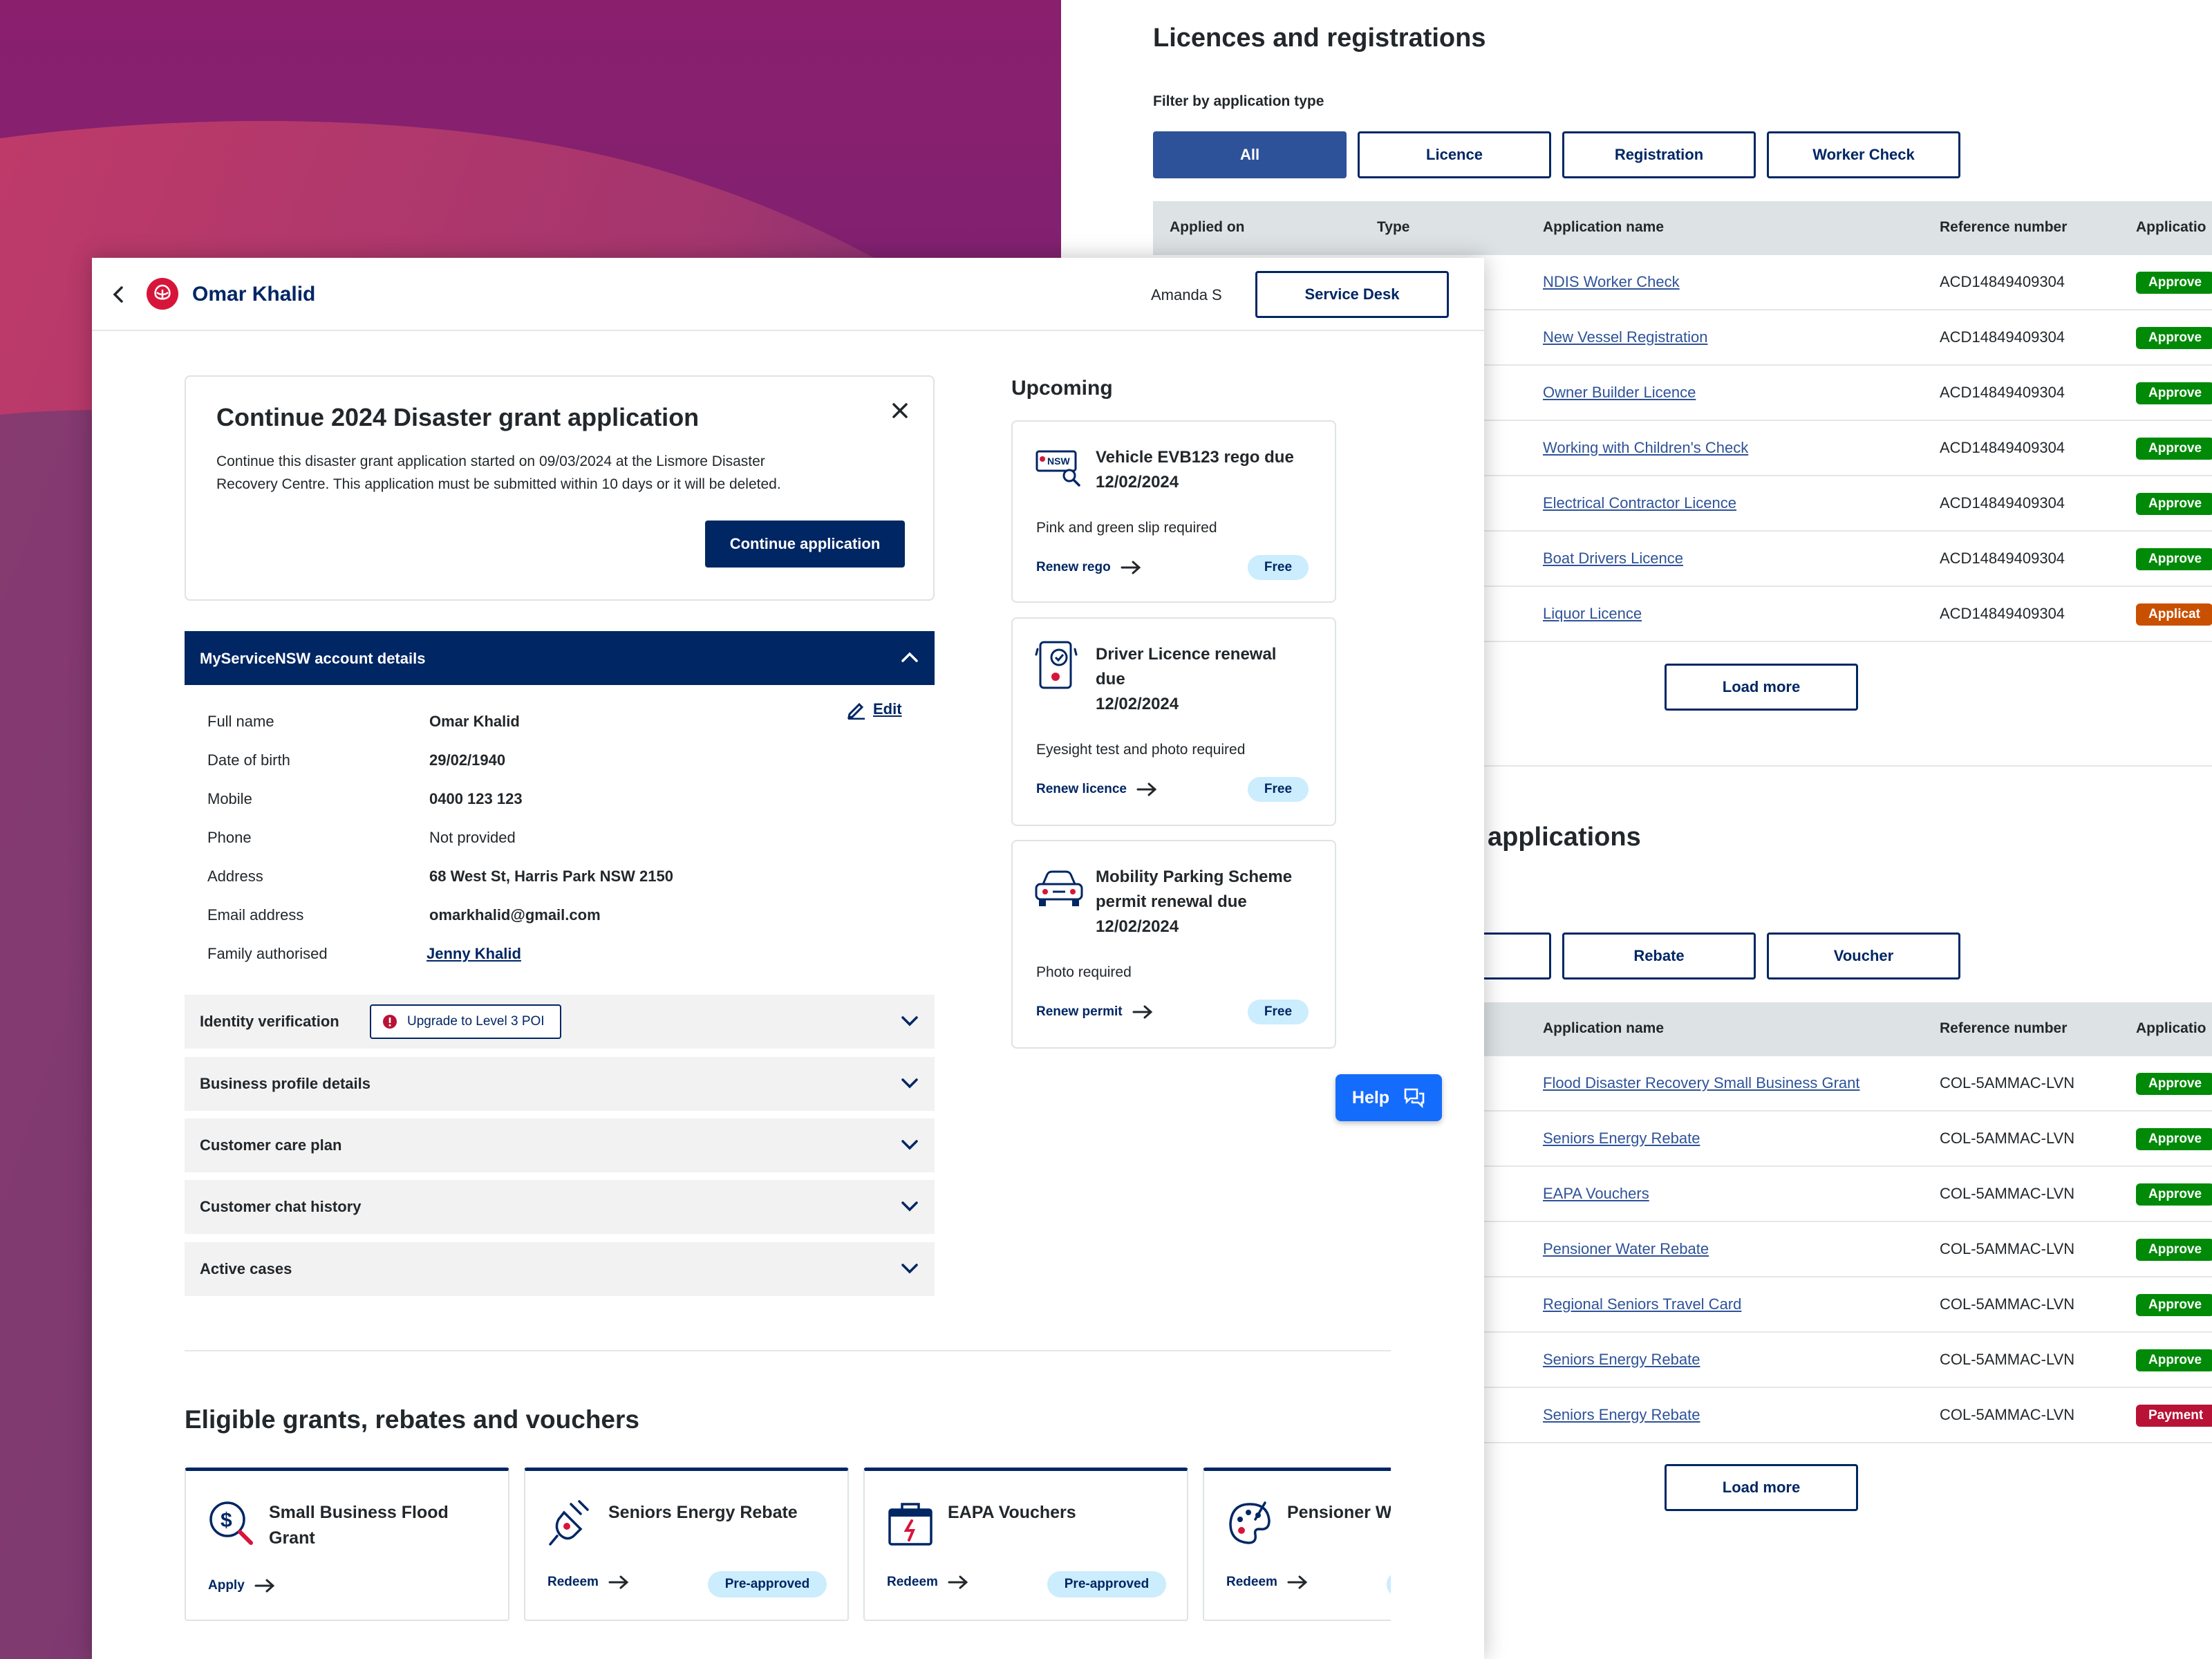 The height and width of the screenshot is (1659, 2212). I want to click on filter-label: Filter by application type, so click(1238, 101).